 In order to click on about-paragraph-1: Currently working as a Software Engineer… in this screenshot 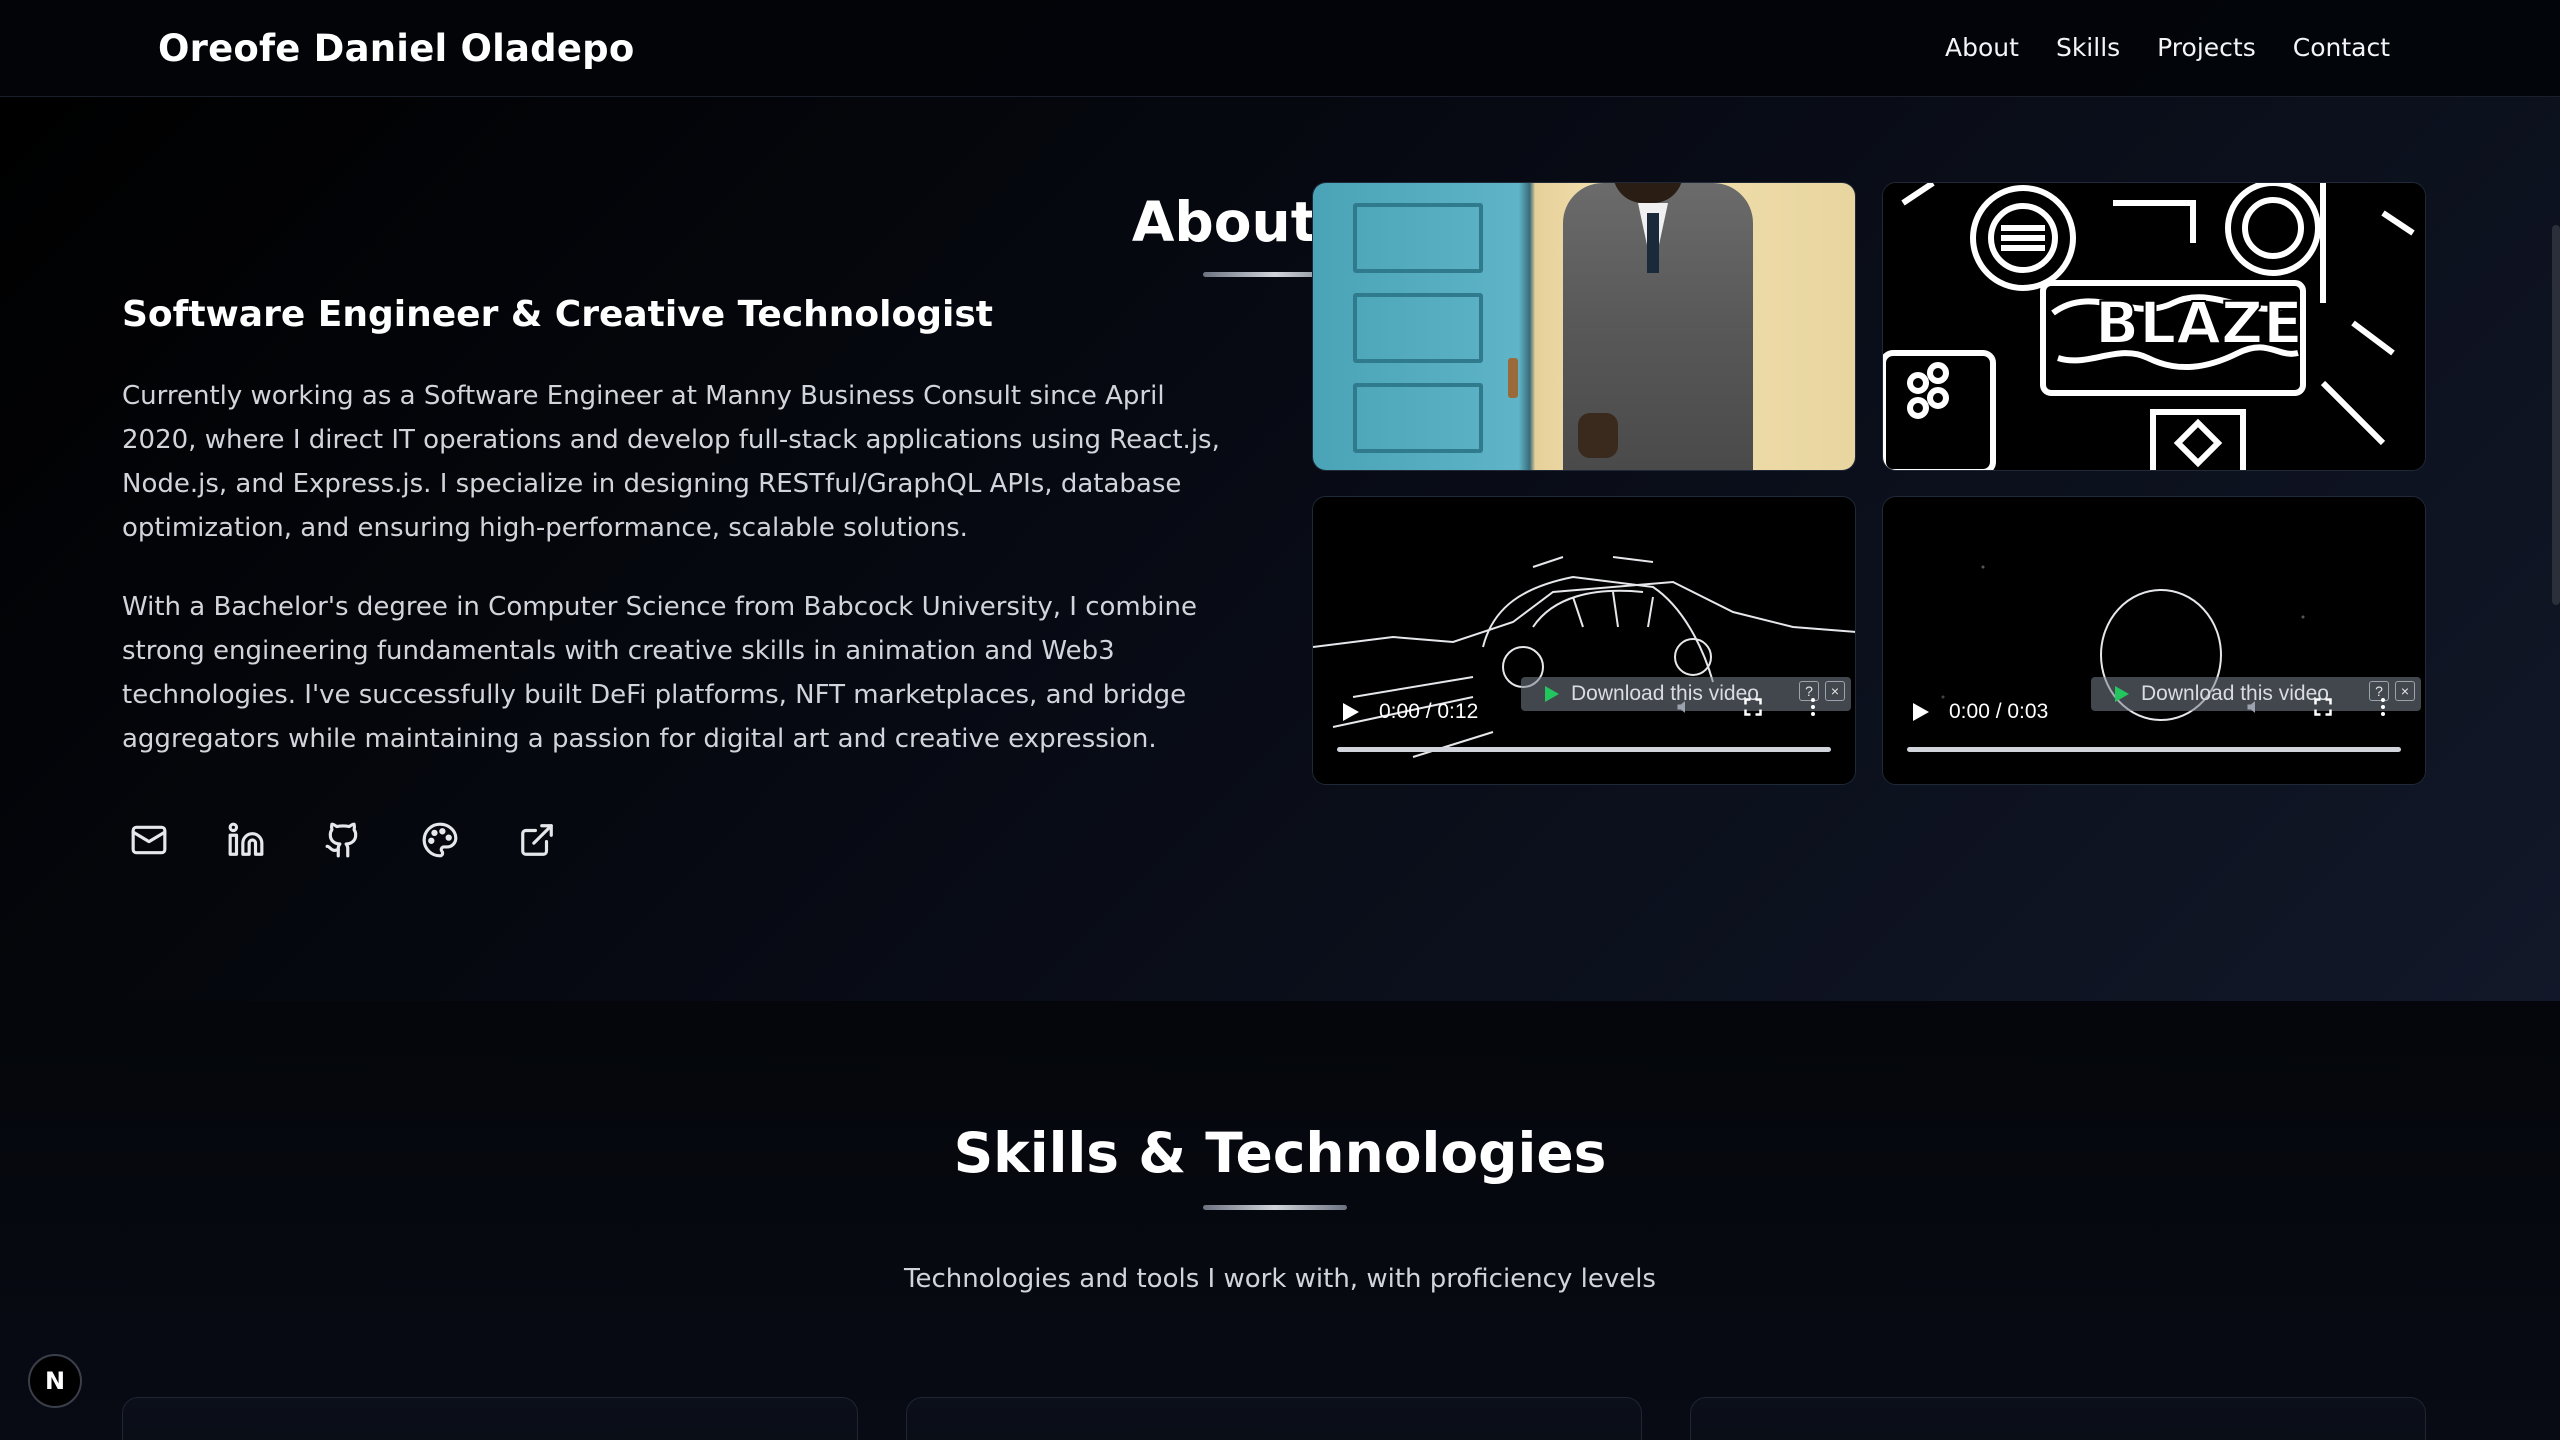, I will do `click(671, 462)`.